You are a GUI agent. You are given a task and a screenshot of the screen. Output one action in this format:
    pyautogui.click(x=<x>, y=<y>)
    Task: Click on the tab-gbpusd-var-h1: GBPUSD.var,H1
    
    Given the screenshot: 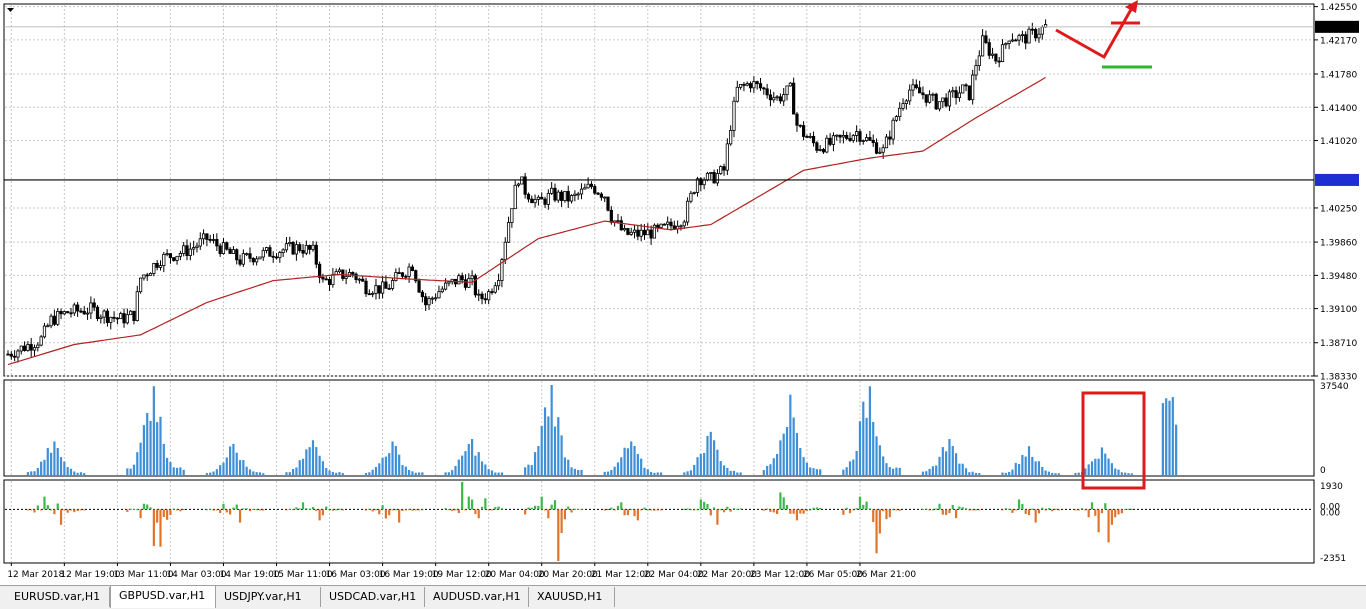 What is the action you would take?
    pyautogui.click(x=163, y=597)
    